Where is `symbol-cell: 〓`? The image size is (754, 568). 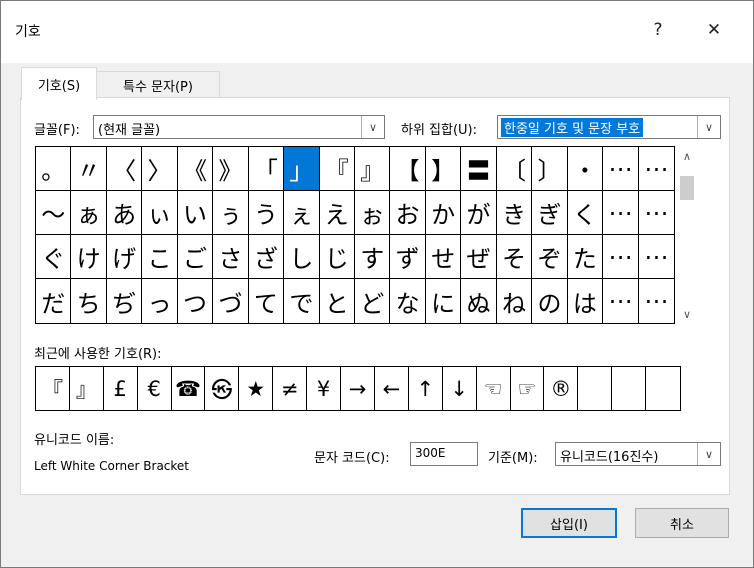 symbol-cell: 〓 is located at coordinates (479, 169).